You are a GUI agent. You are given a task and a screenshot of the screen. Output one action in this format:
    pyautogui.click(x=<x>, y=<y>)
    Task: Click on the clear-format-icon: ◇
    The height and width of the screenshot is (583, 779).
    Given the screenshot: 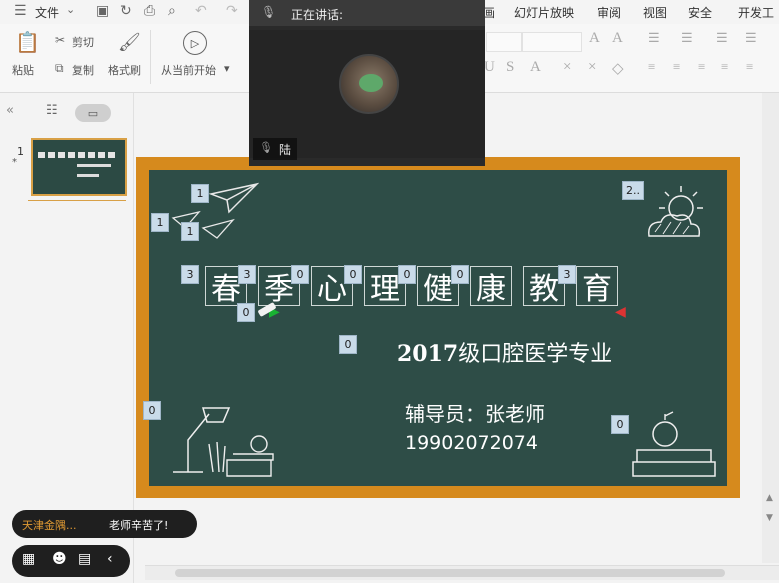 What is the action you would take?
    pyautogui.click(x=618, y=68)
    